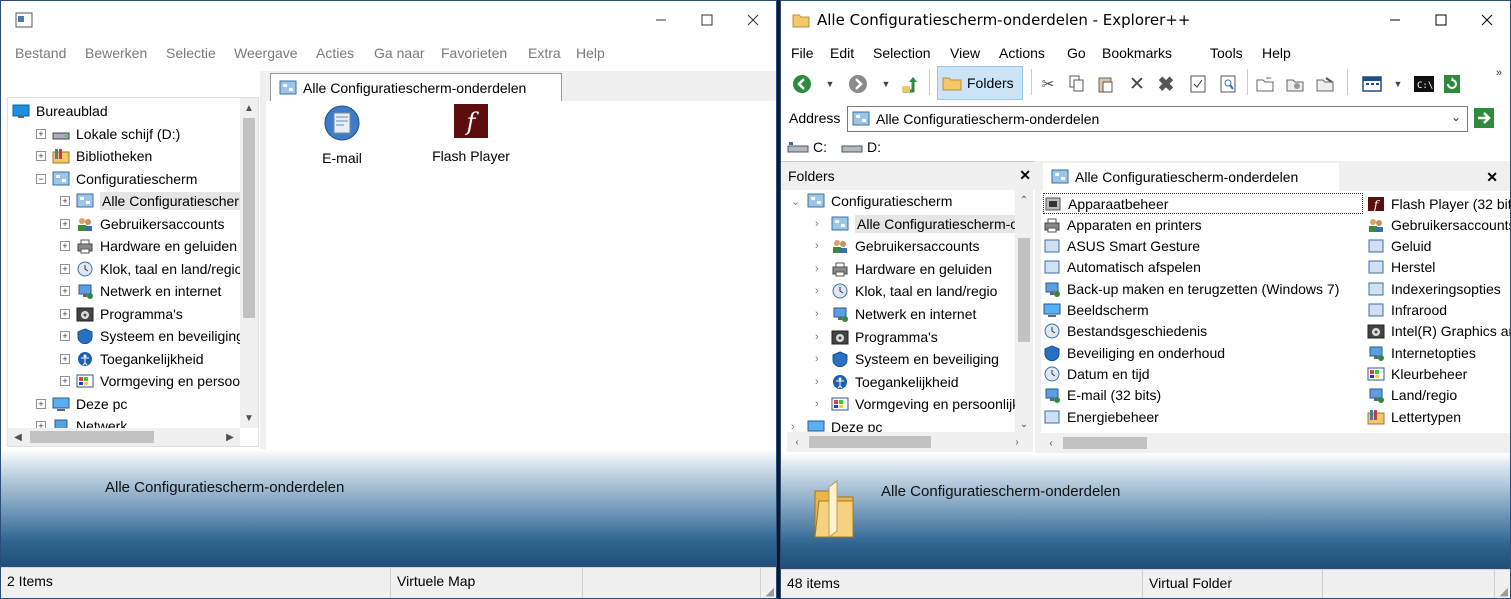  I want to click on list-item: Indexeringsopties, so click(1434, 288).